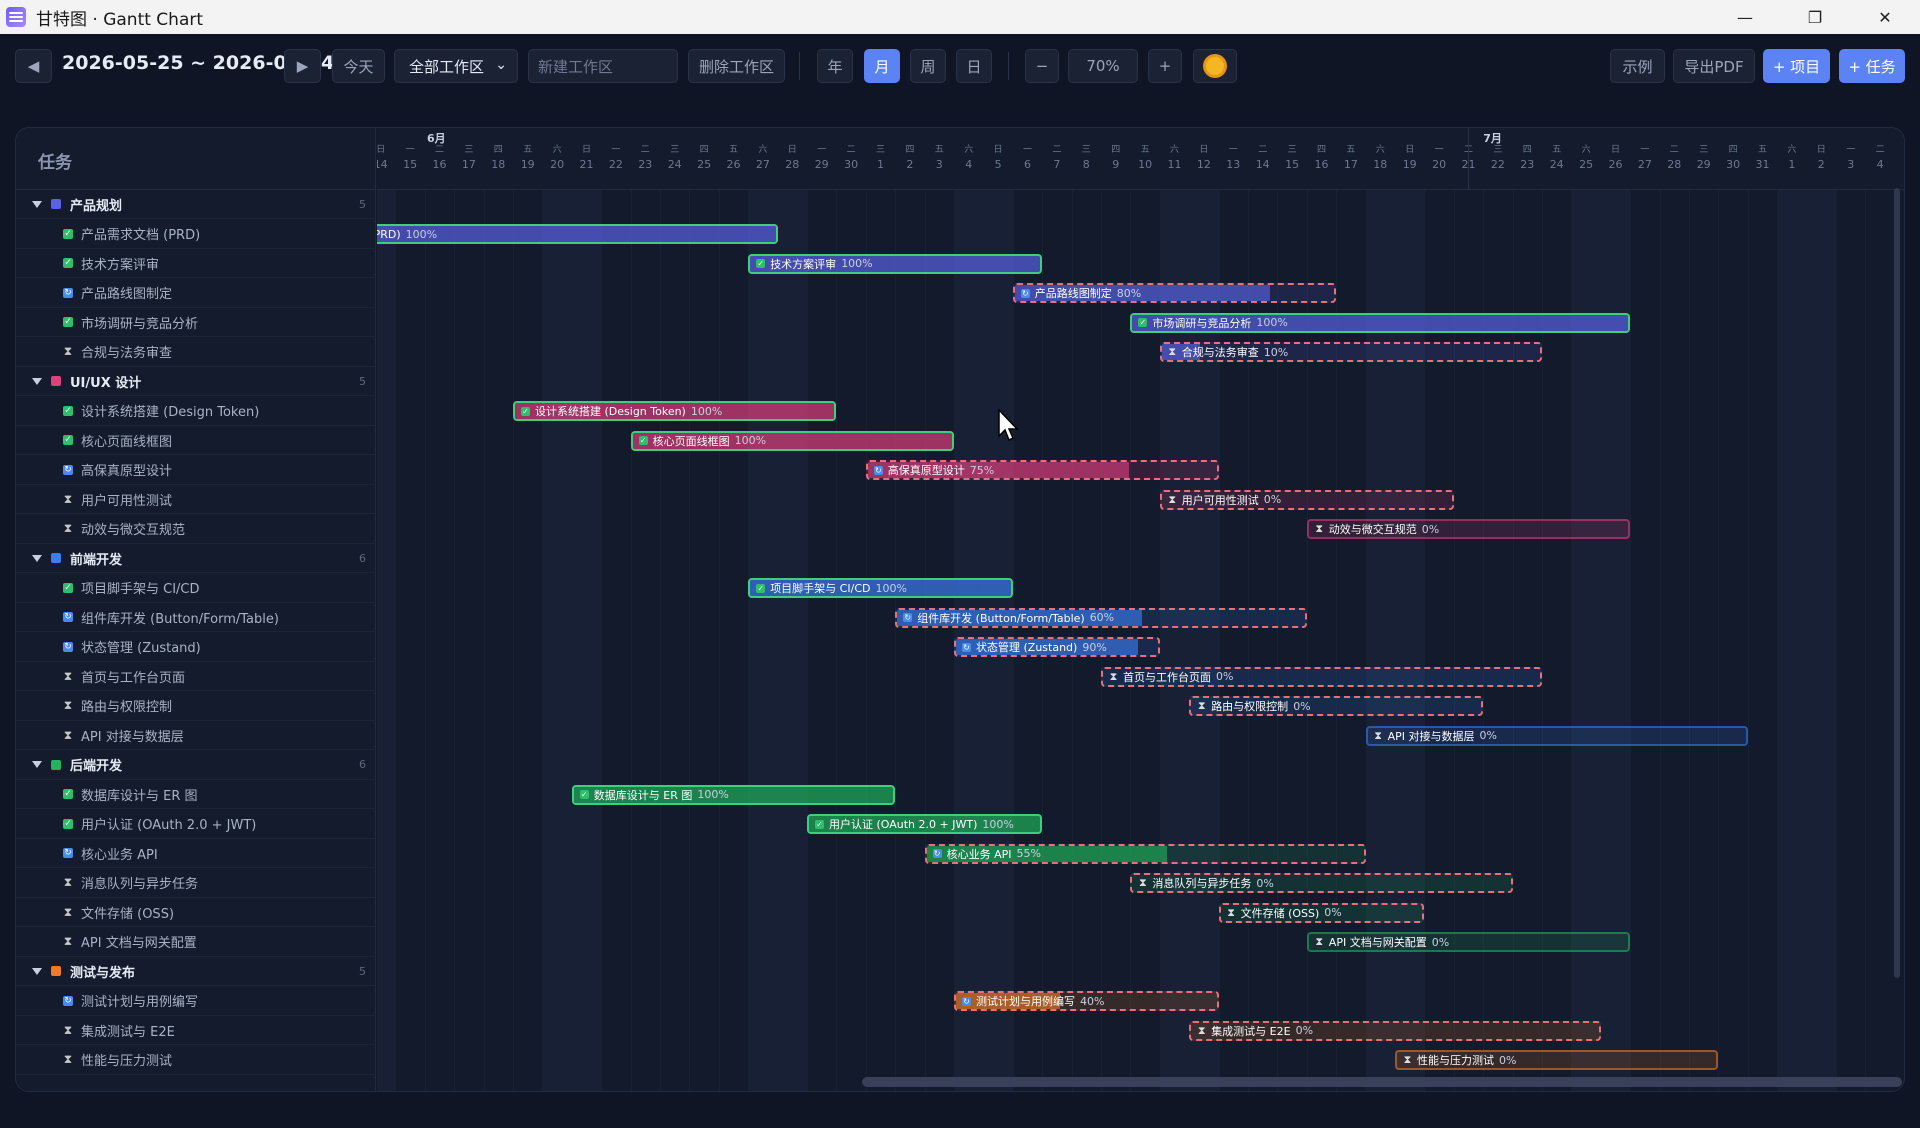 Image resolution: width=1920 pixels, height=1128 pixels. I want to click on zoom-out-button: −, so click(1042, 66).